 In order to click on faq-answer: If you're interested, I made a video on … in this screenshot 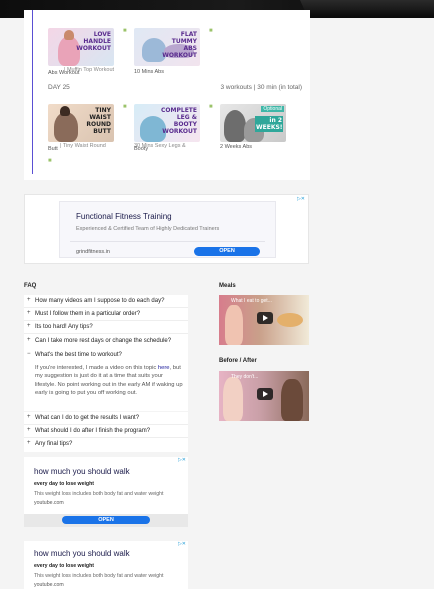, I will do `click(110, 381)`.